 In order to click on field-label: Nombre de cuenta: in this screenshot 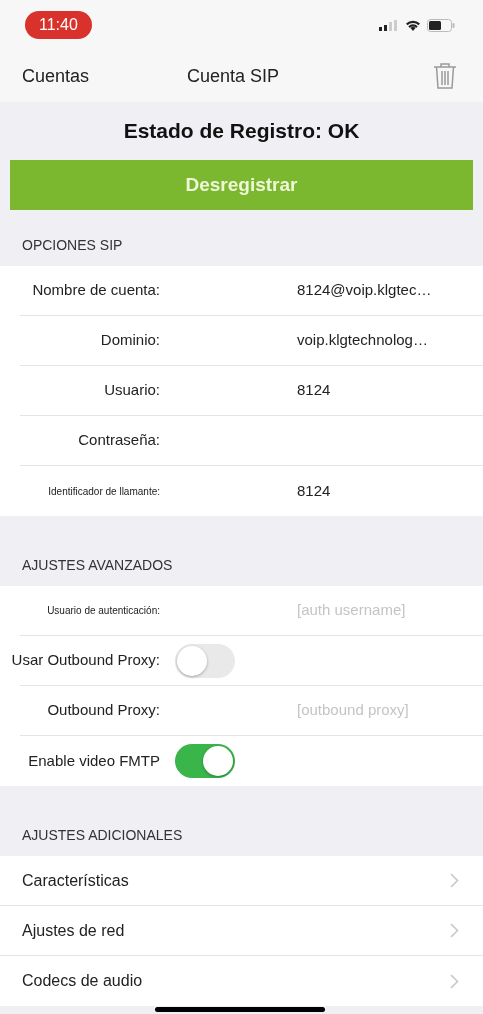, I will do `click(95, 290)`.